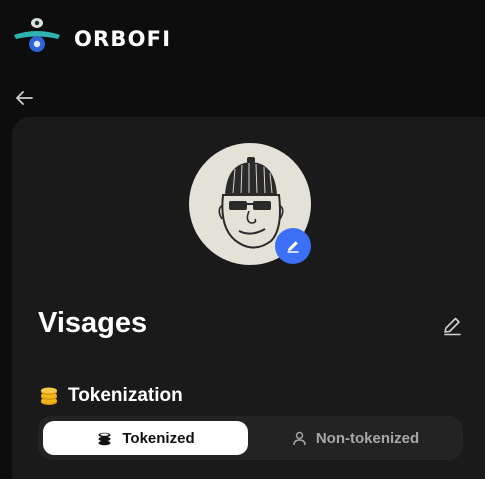  I want to click on tab-label: Tokenized, so click(158, 438).